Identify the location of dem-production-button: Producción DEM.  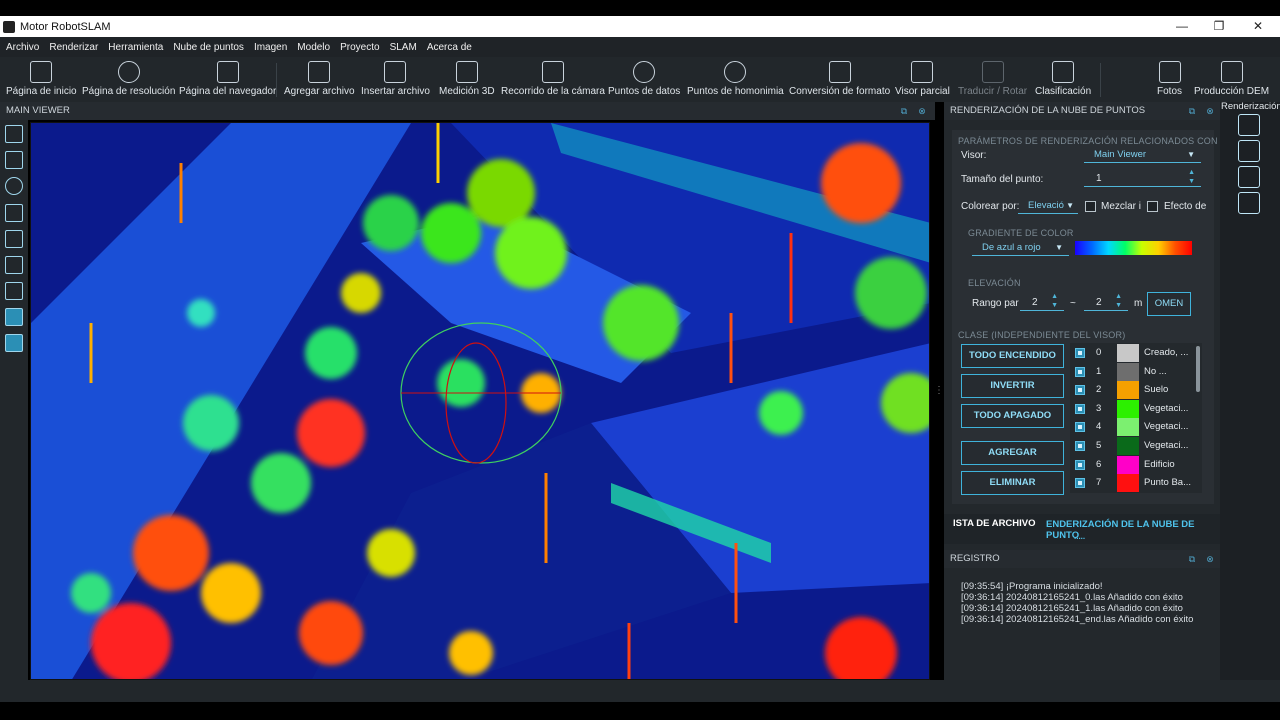
(1231, 79).